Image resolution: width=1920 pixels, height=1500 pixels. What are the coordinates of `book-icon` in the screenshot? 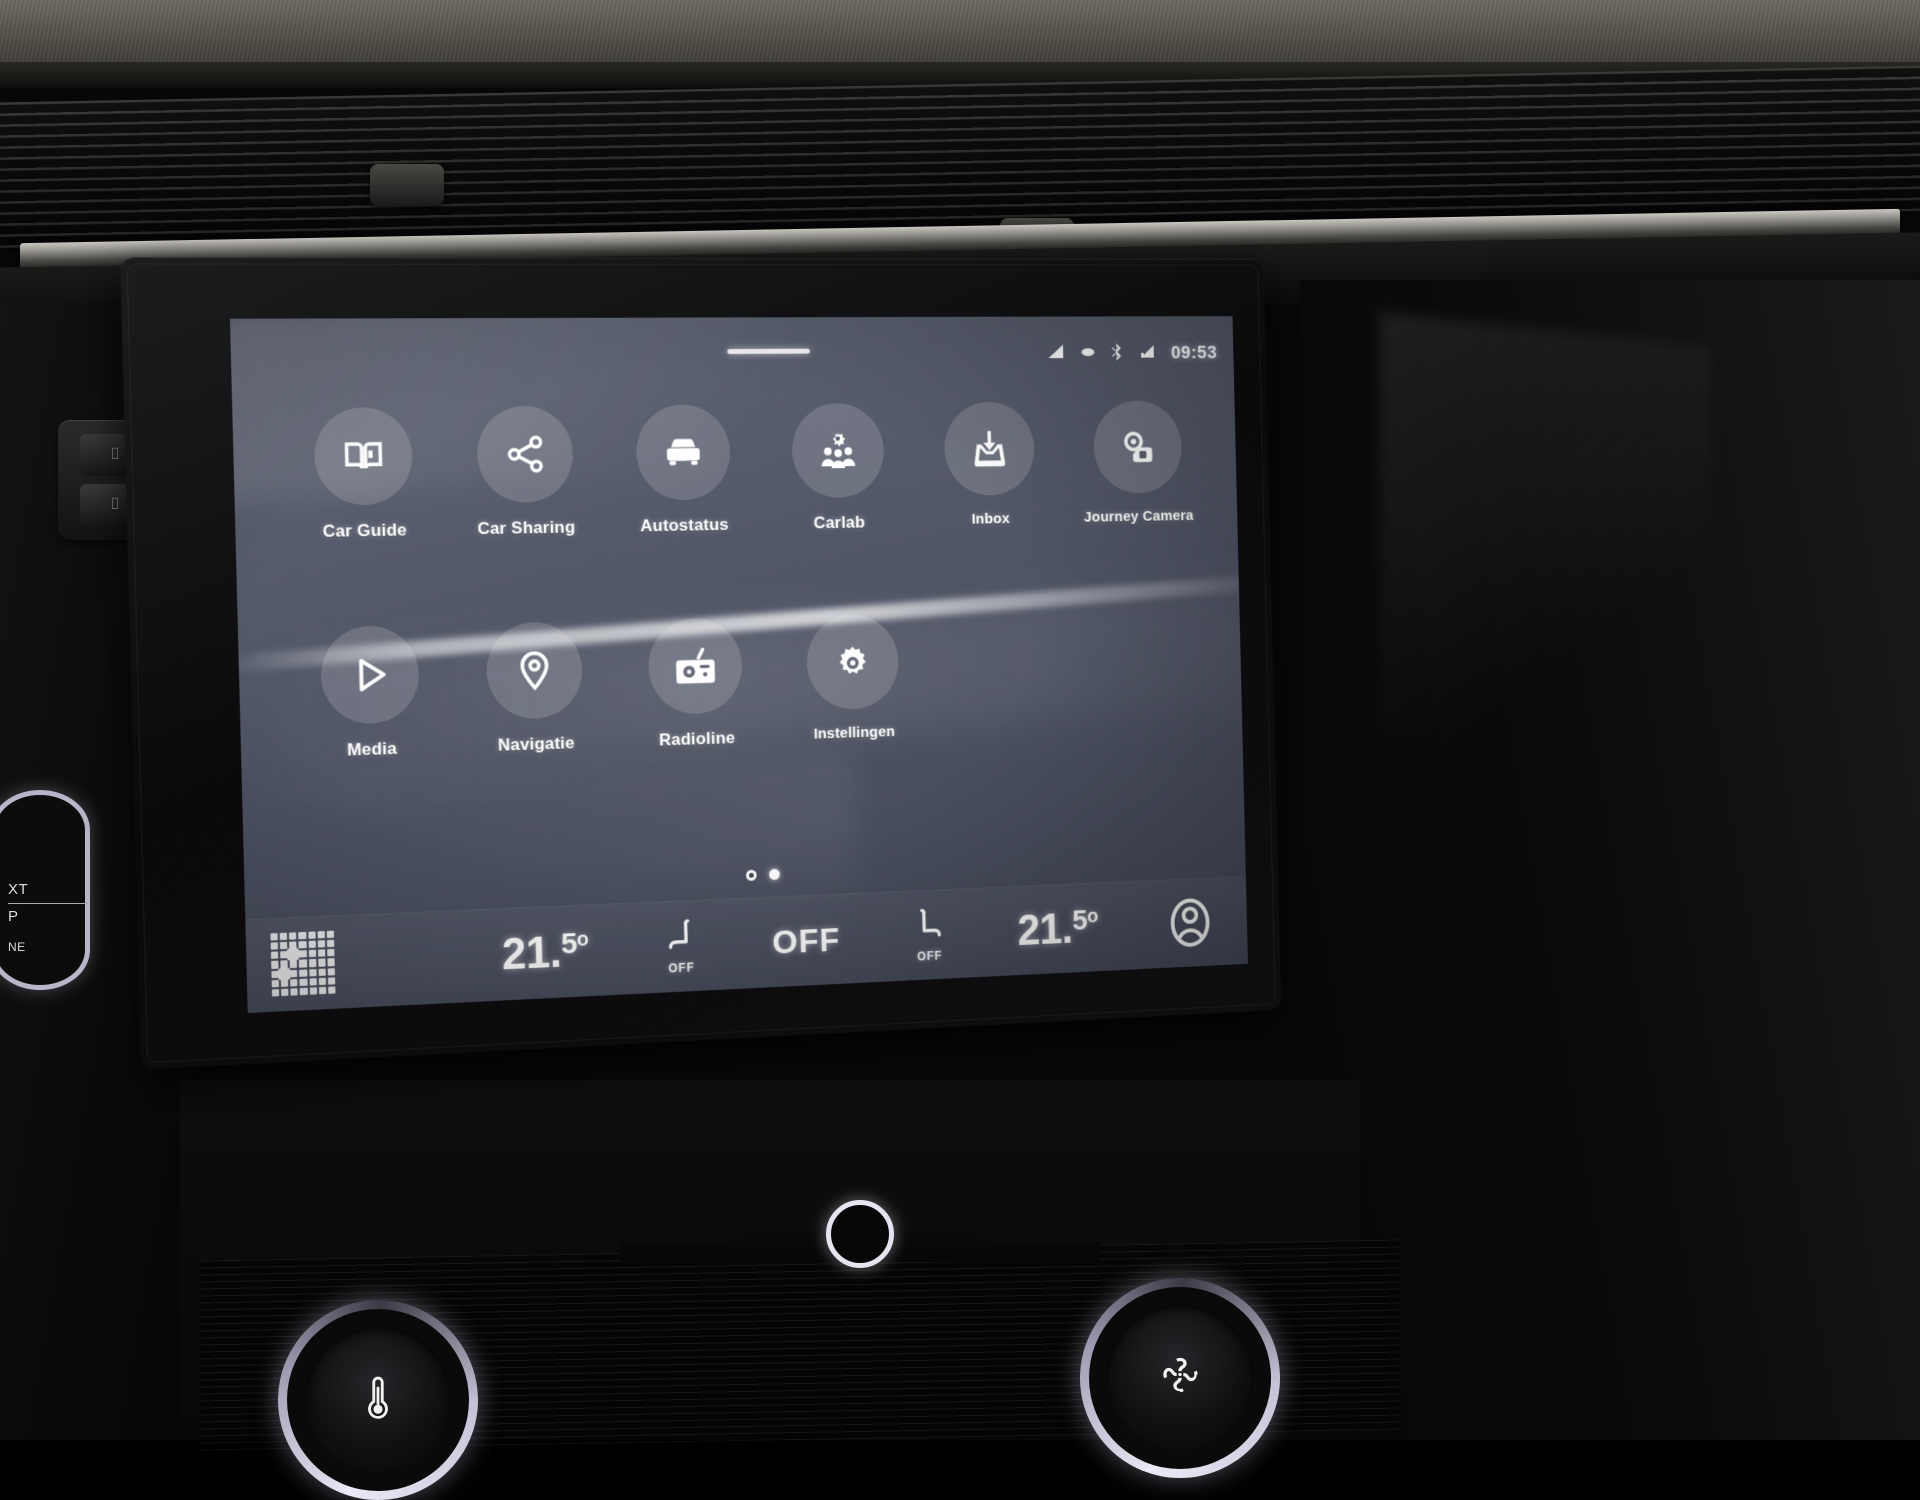 It's located at (363, 456).